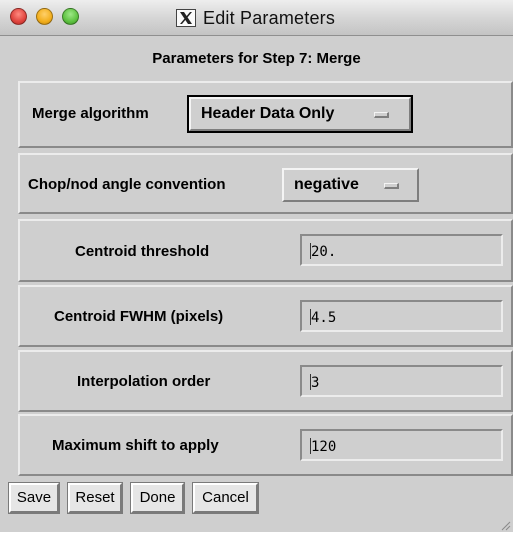 The image size is (513, 536). What do you see at coordinates (142, 251) in the screenshot?
I see `centroid-threshold-label: Centroid threshold` at bounding box center [142, 251].